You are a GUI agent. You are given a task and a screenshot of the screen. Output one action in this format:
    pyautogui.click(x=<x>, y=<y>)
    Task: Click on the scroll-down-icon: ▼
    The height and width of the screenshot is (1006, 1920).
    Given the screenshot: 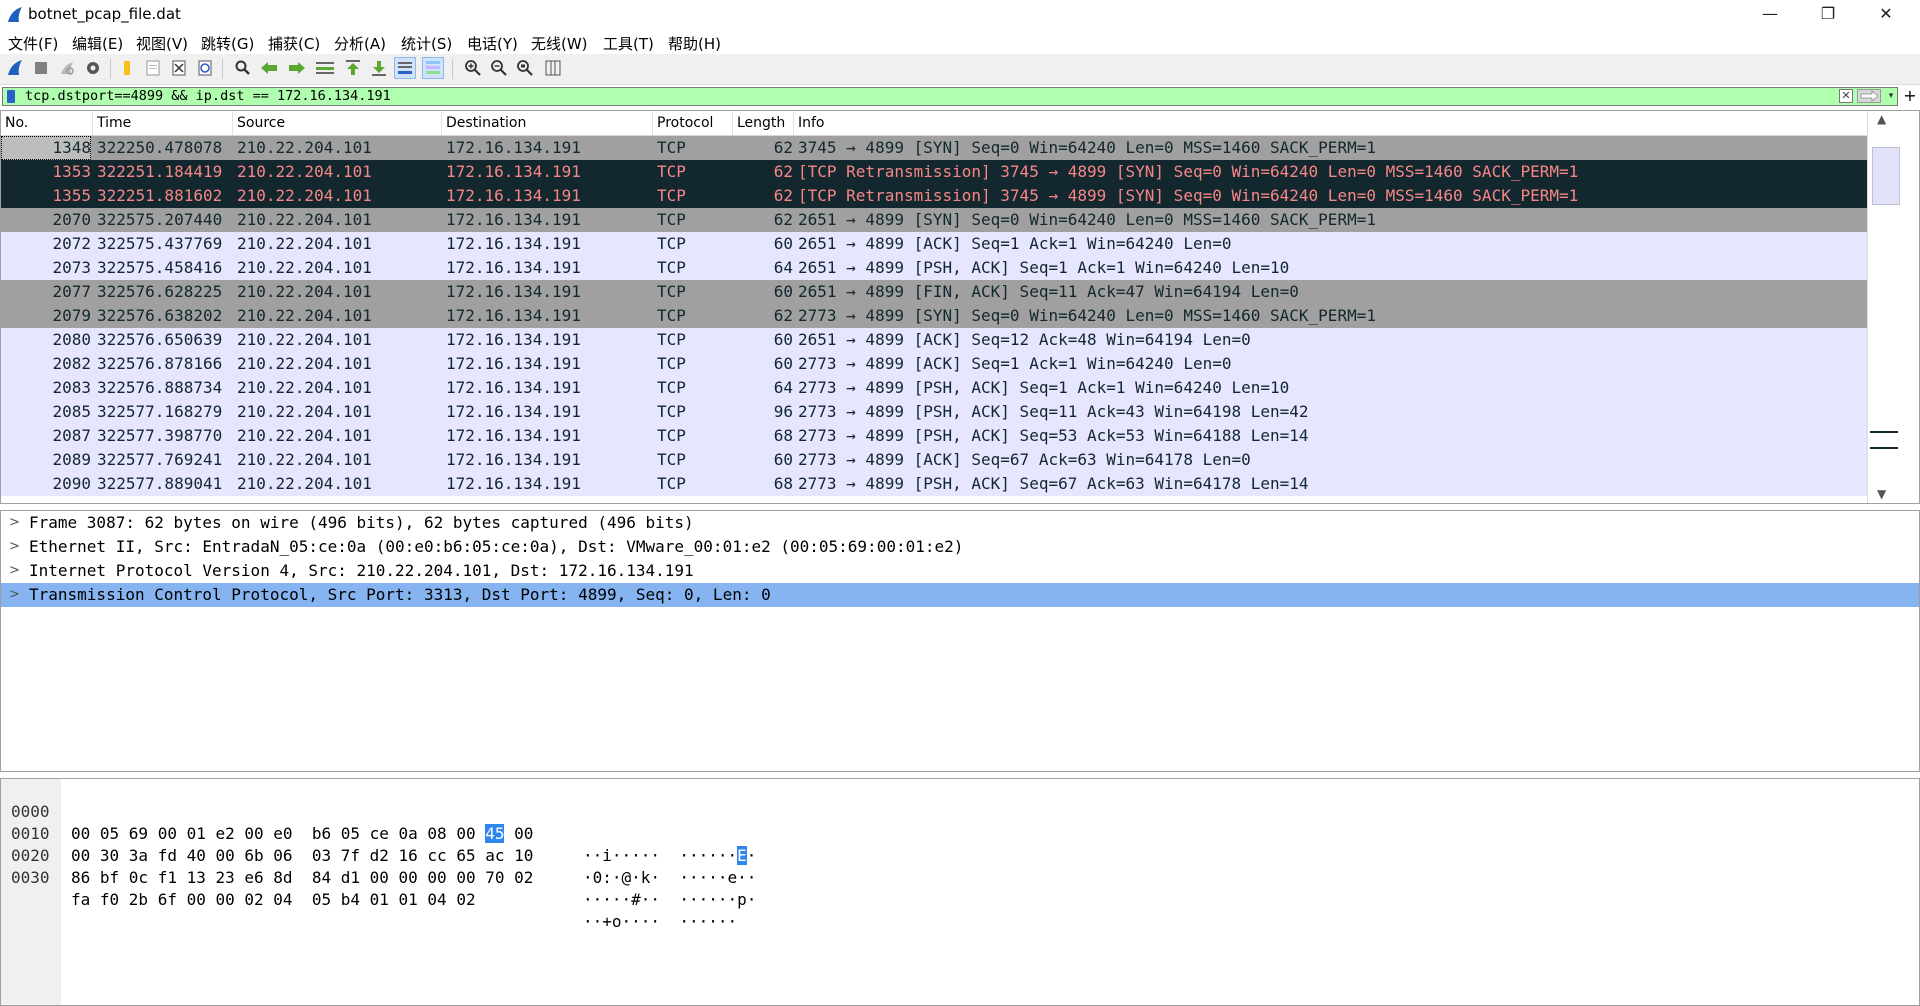 What is the action you would take?
    pyautogui.click(x=1881, y=494)
    